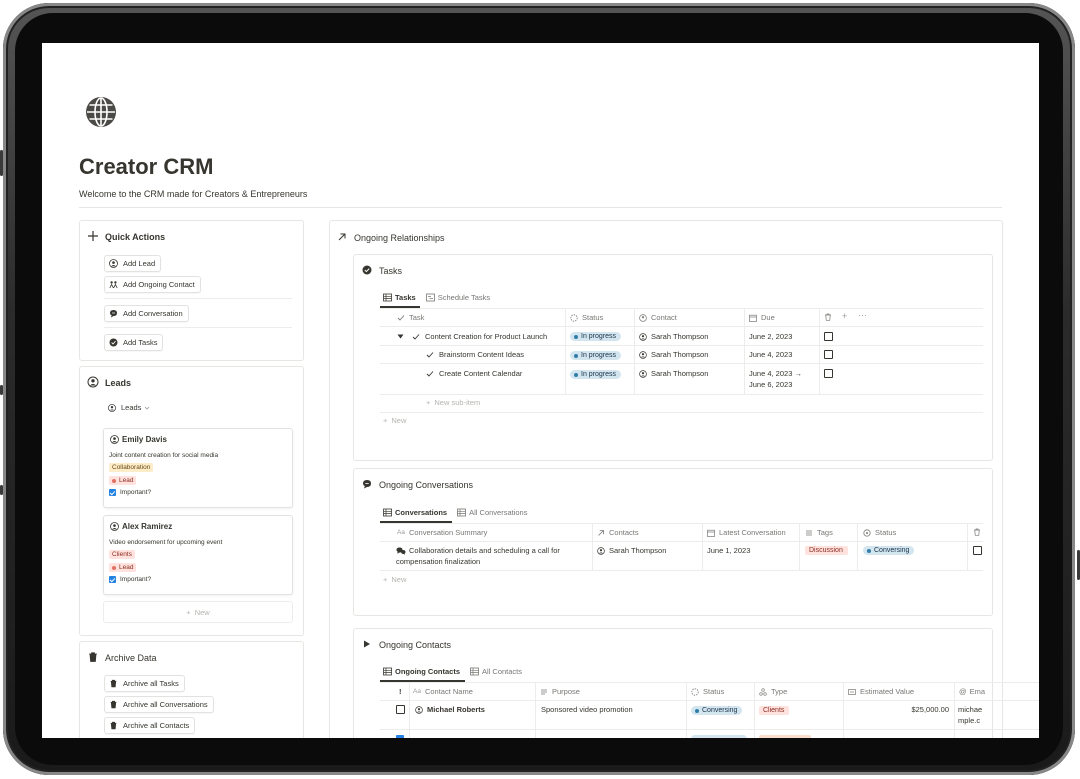  Describe the element at coordinates (146, 313) in the screenshot. I see `add-conversation-button: Add Conversation` at that location.